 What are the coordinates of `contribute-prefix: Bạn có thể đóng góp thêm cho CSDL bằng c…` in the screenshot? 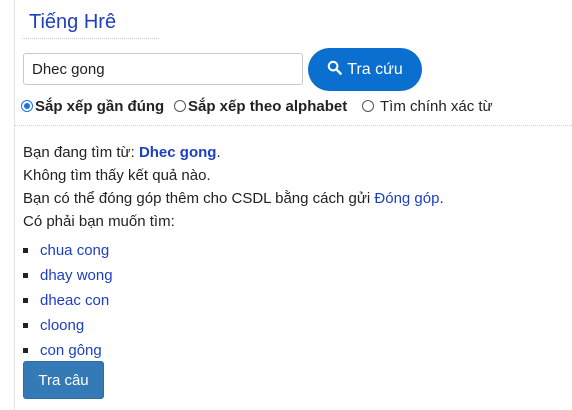 It's located at (199, 198).